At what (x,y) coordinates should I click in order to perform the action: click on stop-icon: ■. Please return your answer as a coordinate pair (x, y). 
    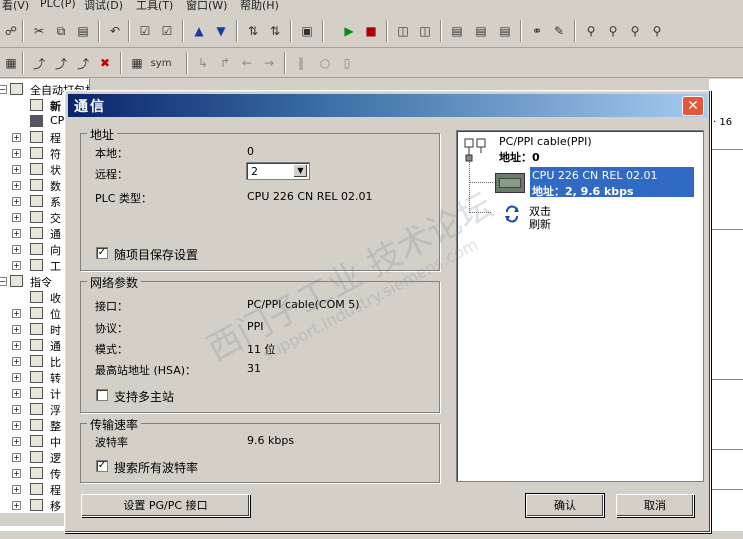
    Looking at the image, I should click on (371, 31).